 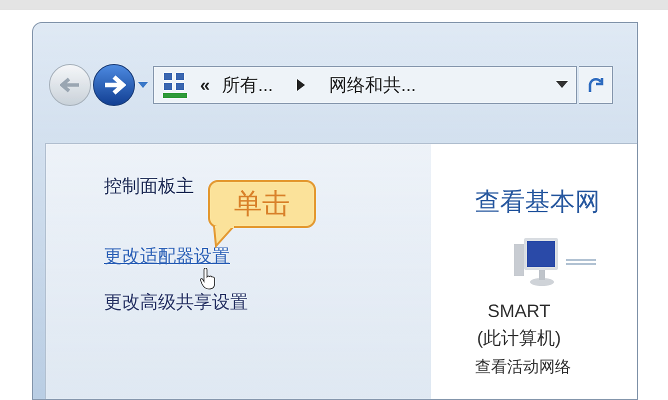 I want to click on back-arrow-icon, so click(x=70, y=85).